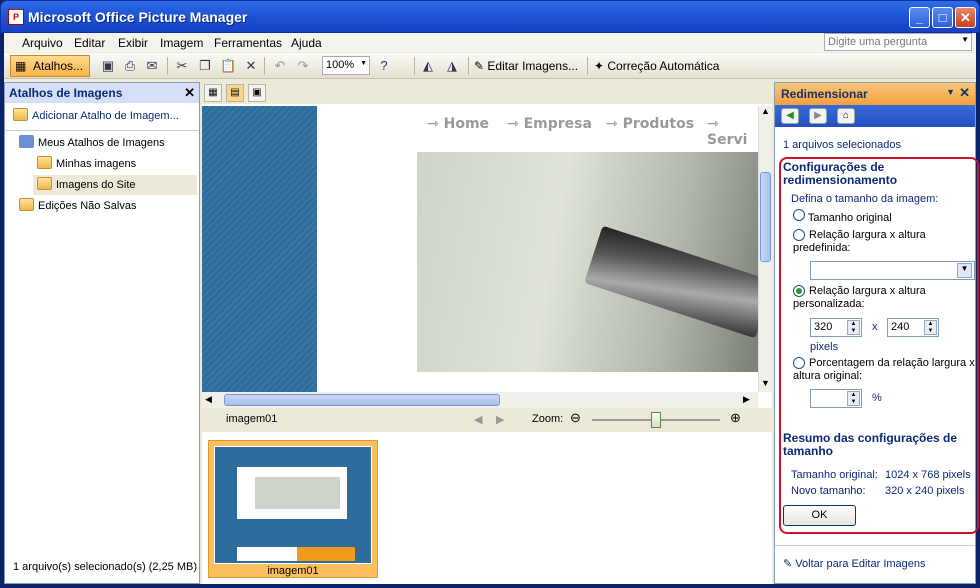 The image size is (980, 588). I want to click on width-stepper: 320 ▲ ▼, so click(836, 327).